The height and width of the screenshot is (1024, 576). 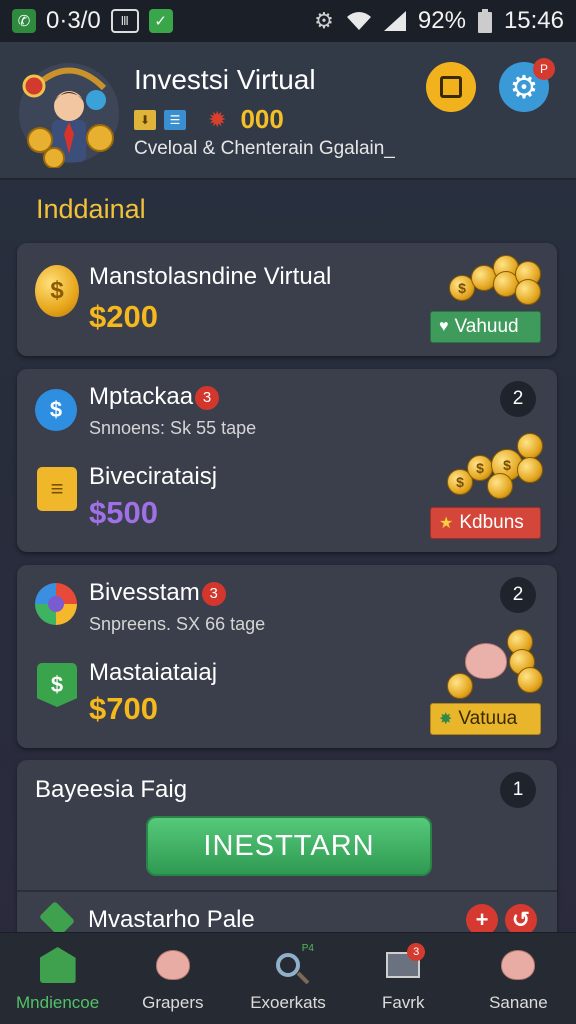 I want to click on gear-icon: ⚙, so click(x=524, y=87).